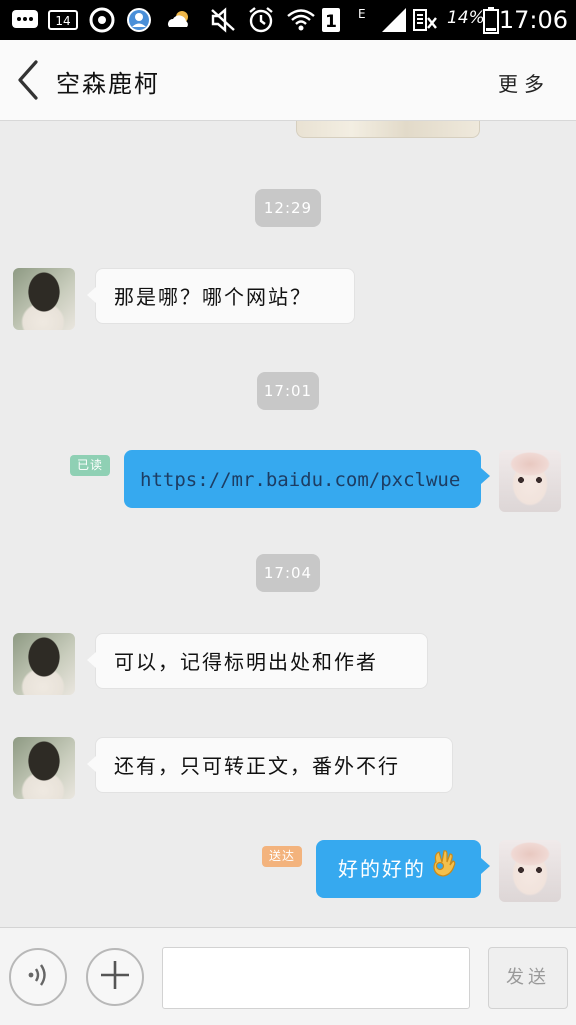 This screenshot has width=576, height=1025. What do you see at coordinates (102, 20) in the screenshot?
I see `qq-icon` at bounding box center [102, 20].